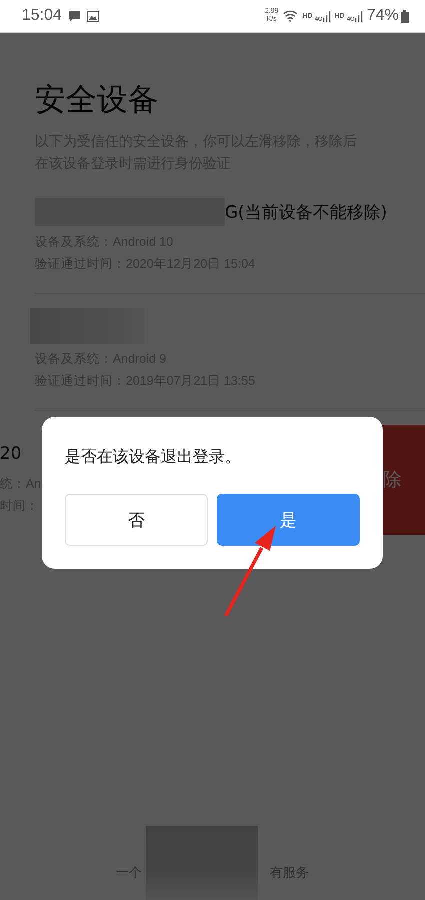 The height and width of the screenshot is (900, 425). What do you see at coordinates (306, 213) in the screenshot?
I see `device-name: G(当前设备不能移除)` at bounding box center [306, 213].